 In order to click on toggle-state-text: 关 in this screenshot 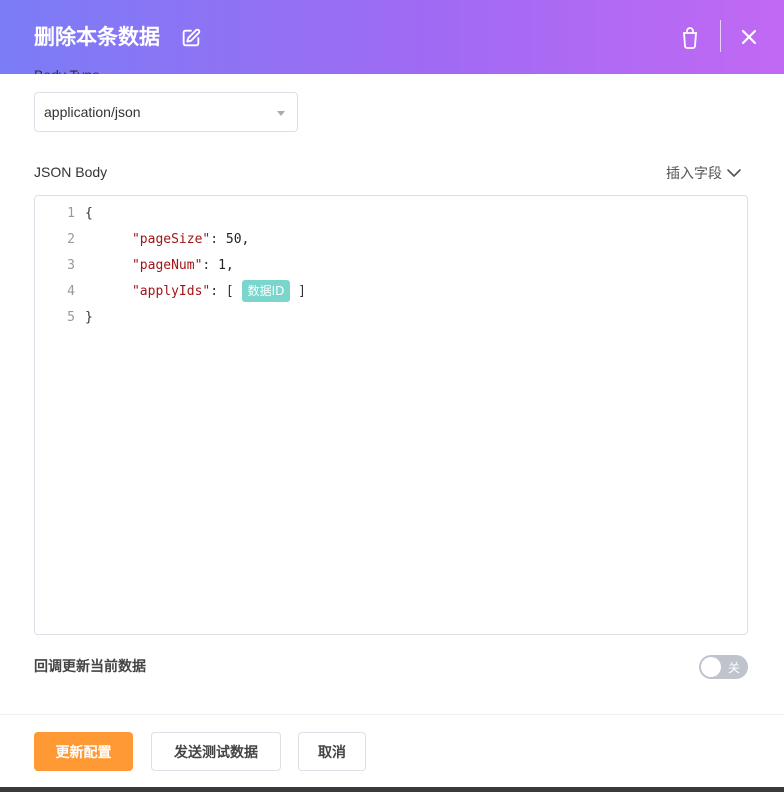, I will do `click(733, 668)`.